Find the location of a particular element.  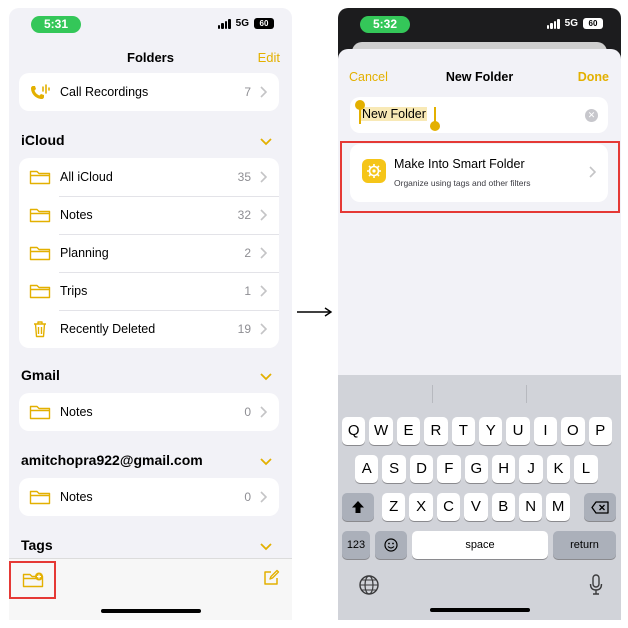

trash-icon is located at coordinates (40, 329).